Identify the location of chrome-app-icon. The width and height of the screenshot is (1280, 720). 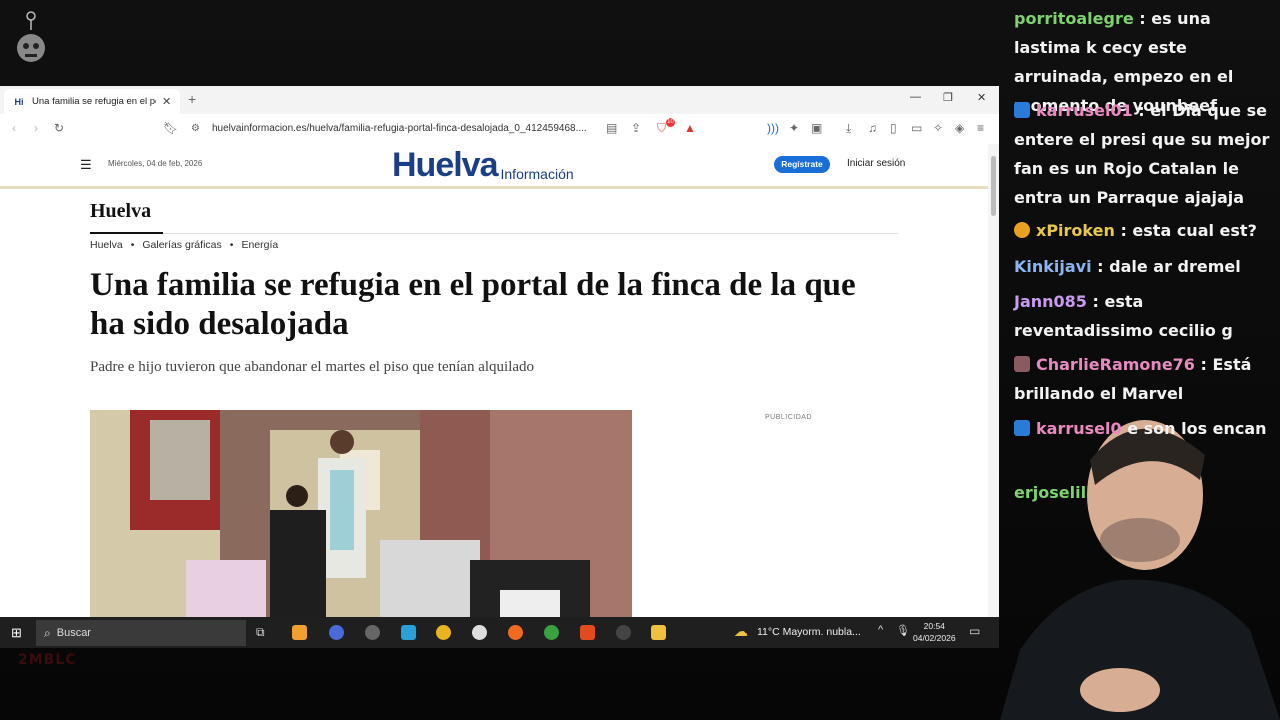
(443, 632).